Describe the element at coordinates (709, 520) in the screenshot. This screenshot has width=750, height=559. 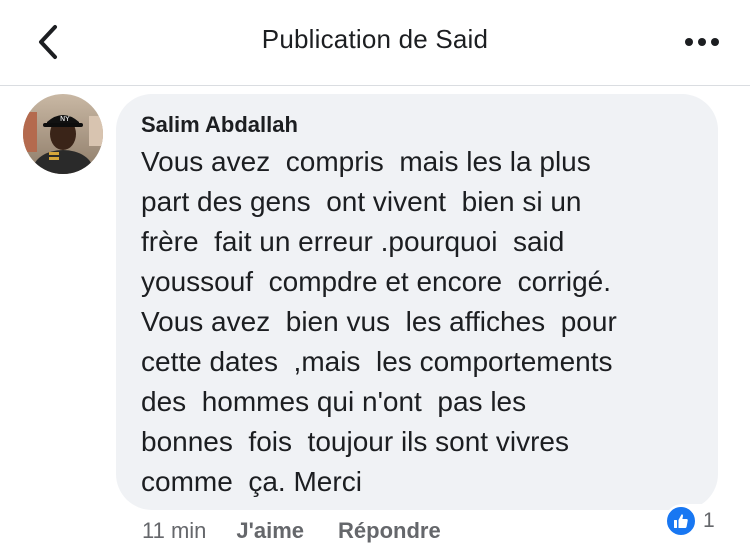
I see `reaction-count: 1` at that location.